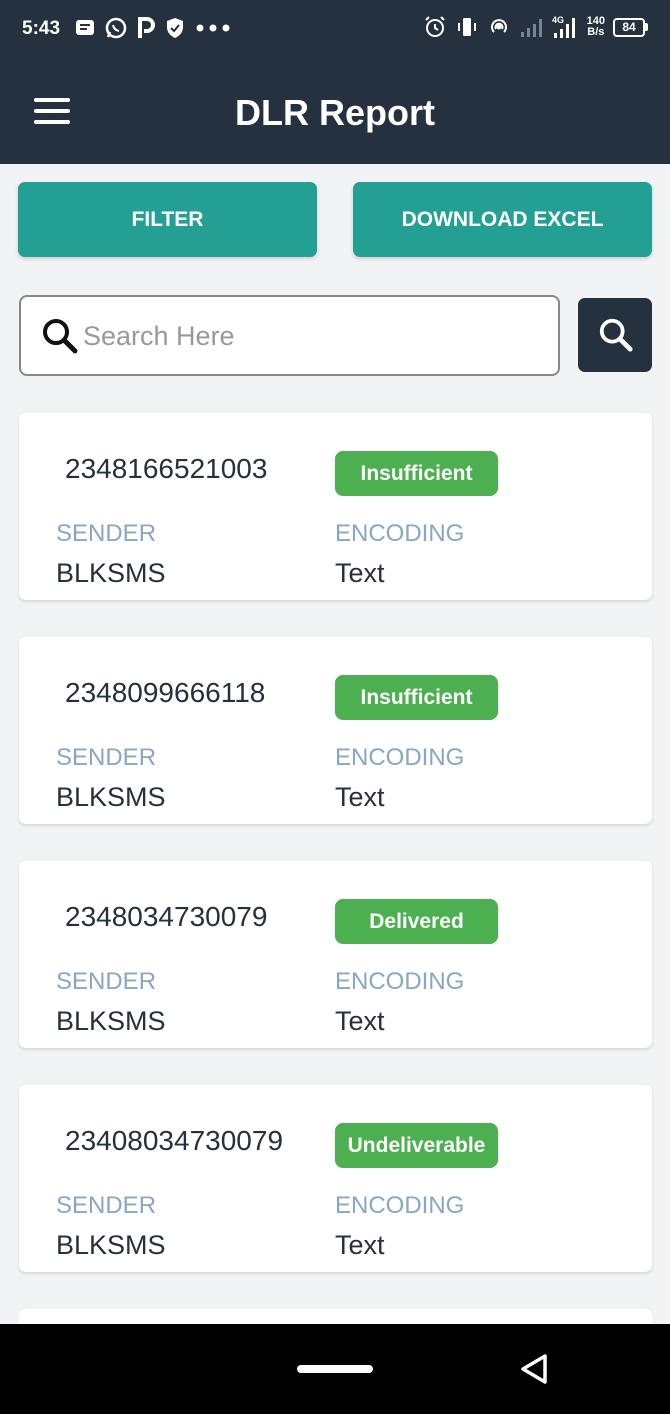  I want to click on search-input, so click(313, 336).